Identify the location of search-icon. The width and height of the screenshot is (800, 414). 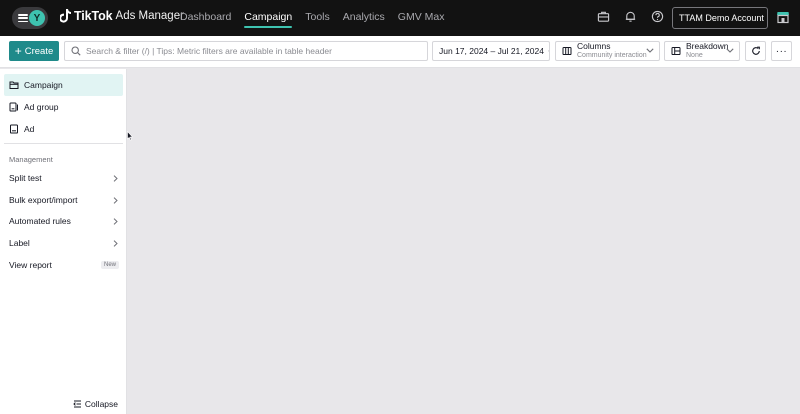
(76, 51).